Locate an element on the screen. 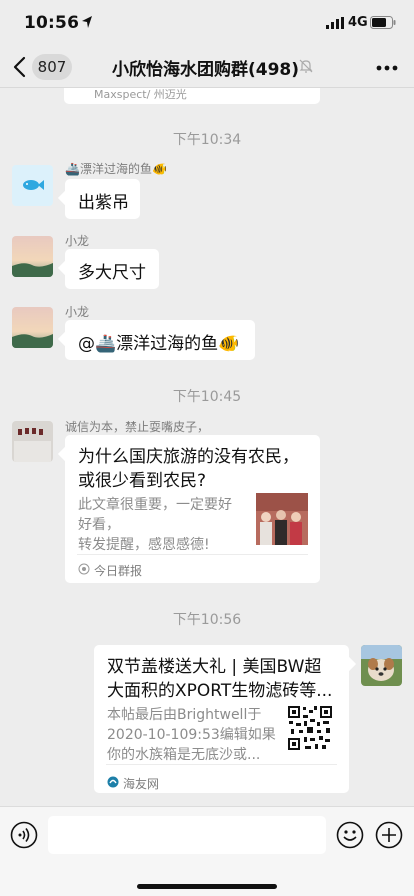  message-bubble: 多大尺寸 is located at coordinates (112, 269).